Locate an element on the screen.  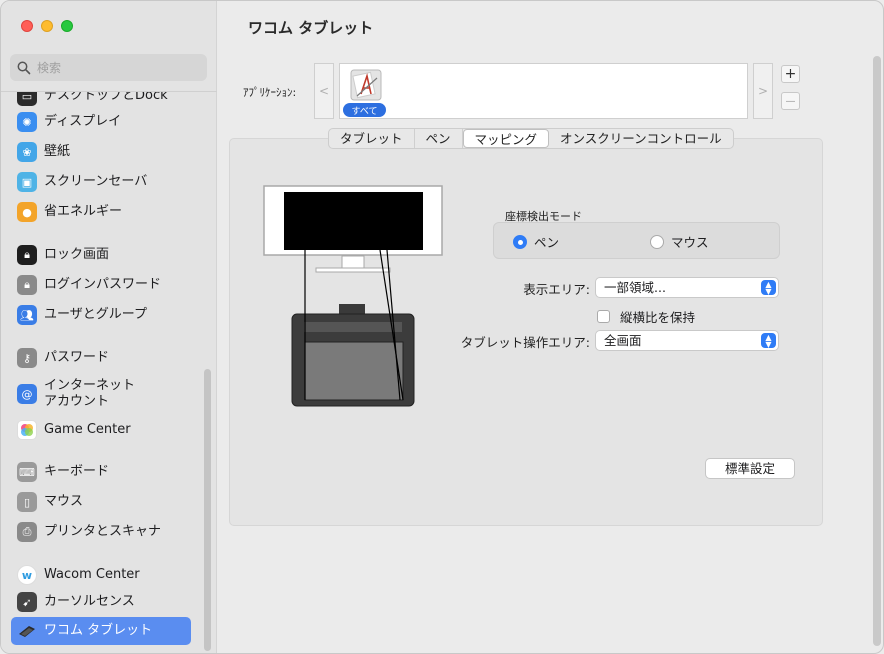
sidebar-item-label: ロック画面 is located at coordinates (77, 254).